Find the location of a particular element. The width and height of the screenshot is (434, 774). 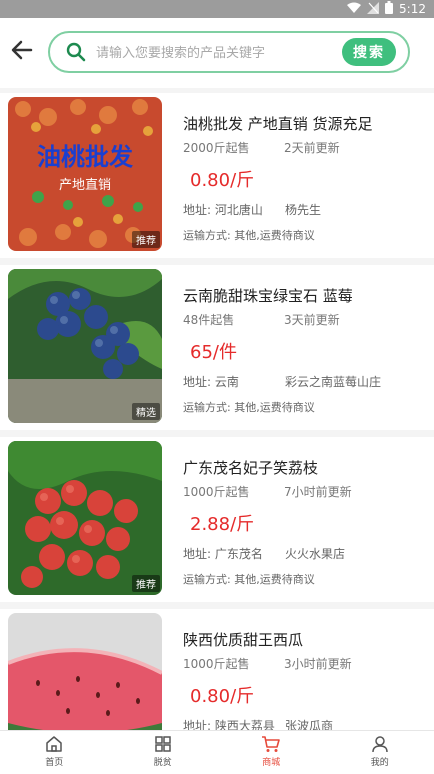

tab-mall: 商城 is located at coordinates (271, 751).